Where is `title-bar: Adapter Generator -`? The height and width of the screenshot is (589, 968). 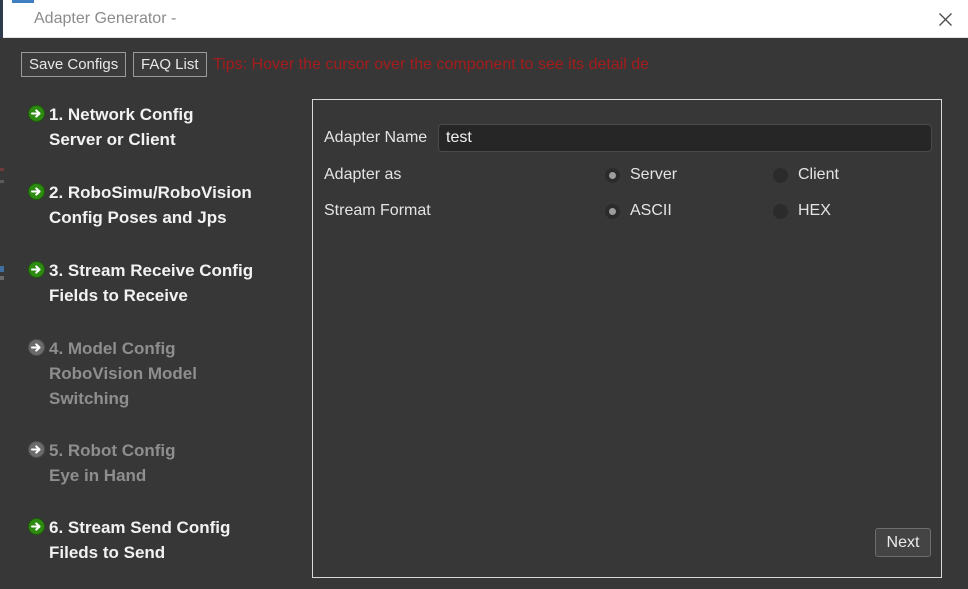 title-bar: Adapter Generator - is located at coordinates (484, 19).